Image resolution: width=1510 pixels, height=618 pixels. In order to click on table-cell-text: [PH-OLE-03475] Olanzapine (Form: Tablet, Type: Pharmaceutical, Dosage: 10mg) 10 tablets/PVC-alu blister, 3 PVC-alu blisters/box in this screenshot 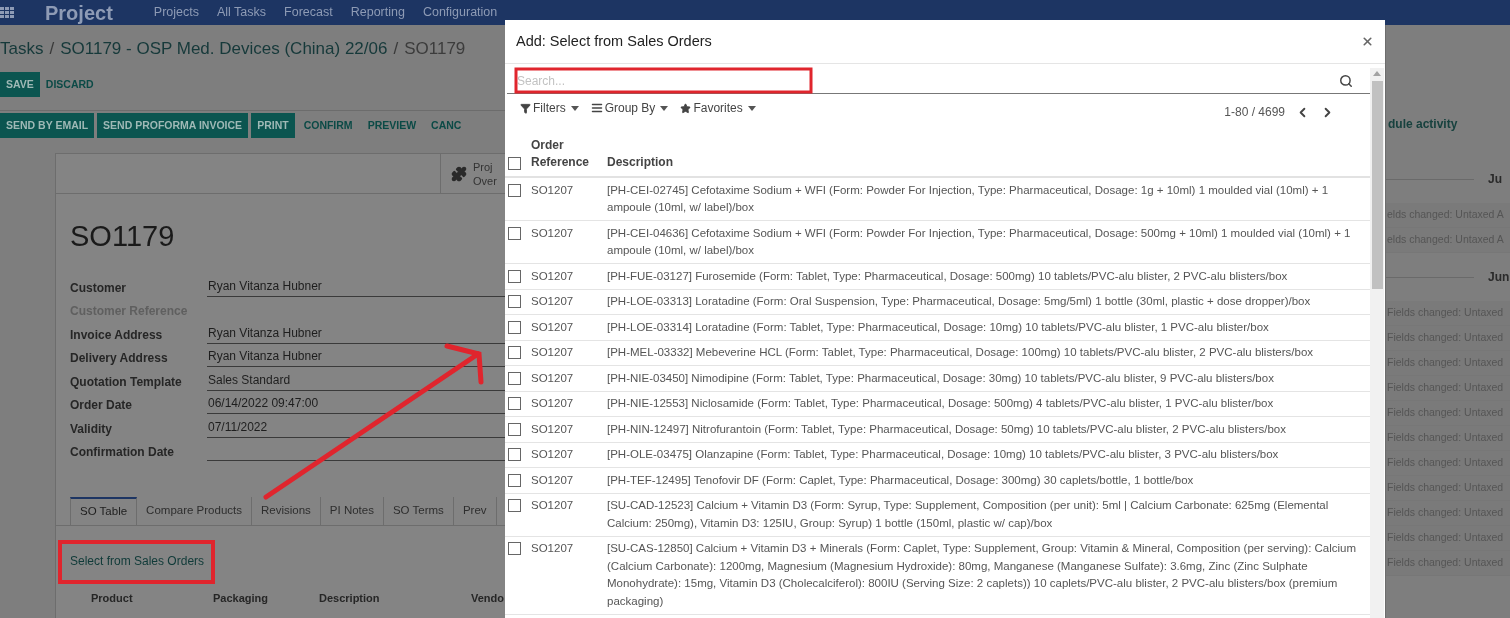, I will do `click(943, 454)`.